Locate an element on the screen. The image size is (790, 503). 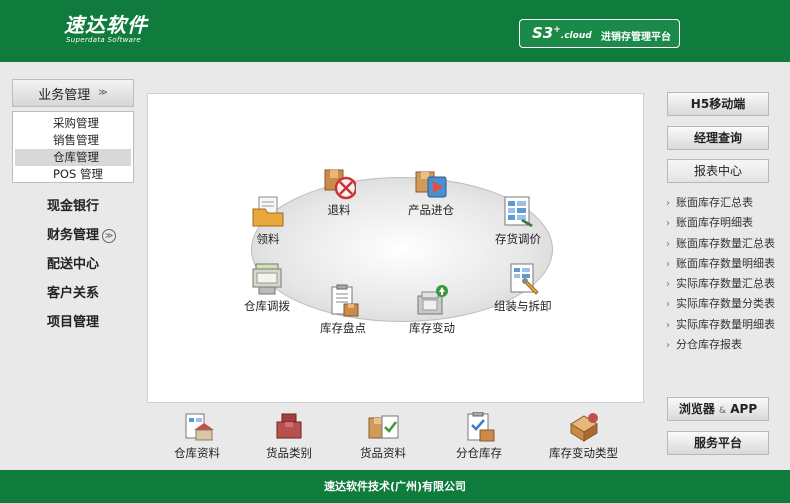
func-label: 退料 is located at coordinates (339, 210).